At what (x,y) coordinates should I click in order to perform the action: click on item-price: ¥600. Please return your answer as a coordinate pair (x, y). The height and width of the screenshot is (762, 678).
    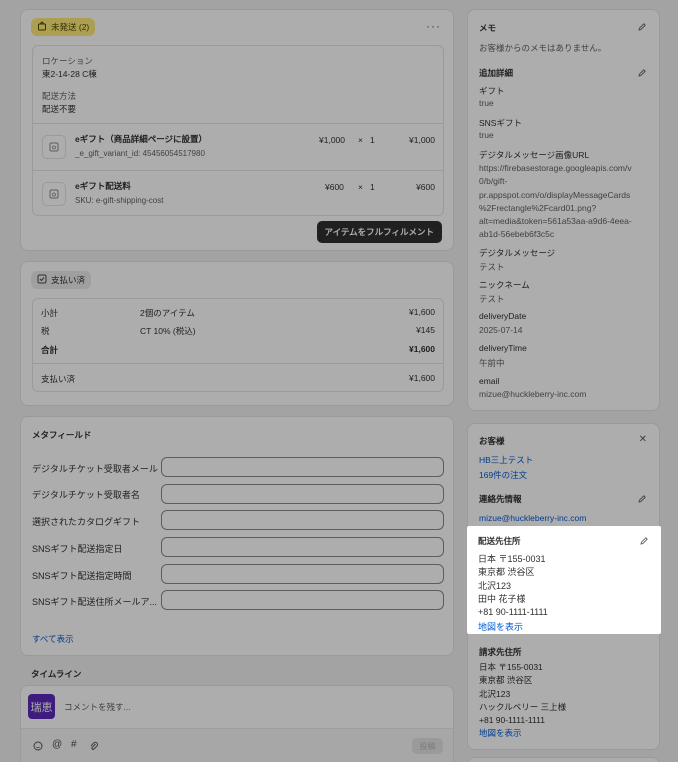
    Looking at the image, I should click on (334, 187).